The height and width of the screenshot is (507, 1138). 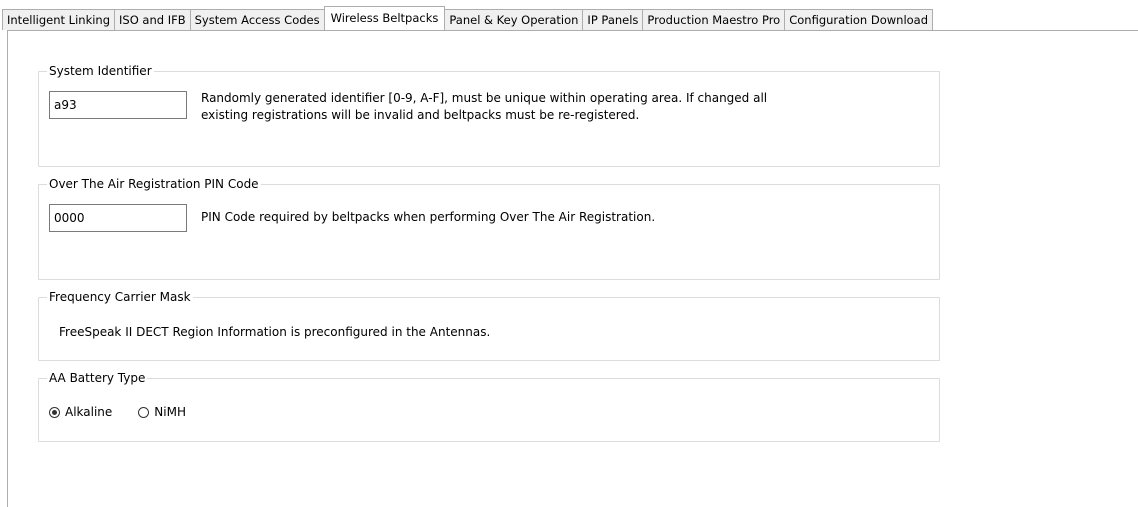 What do you see at coordinates (144, 412) in the screenshot?
I see `radio-unselected-icon` at bounding box center [144, 412].